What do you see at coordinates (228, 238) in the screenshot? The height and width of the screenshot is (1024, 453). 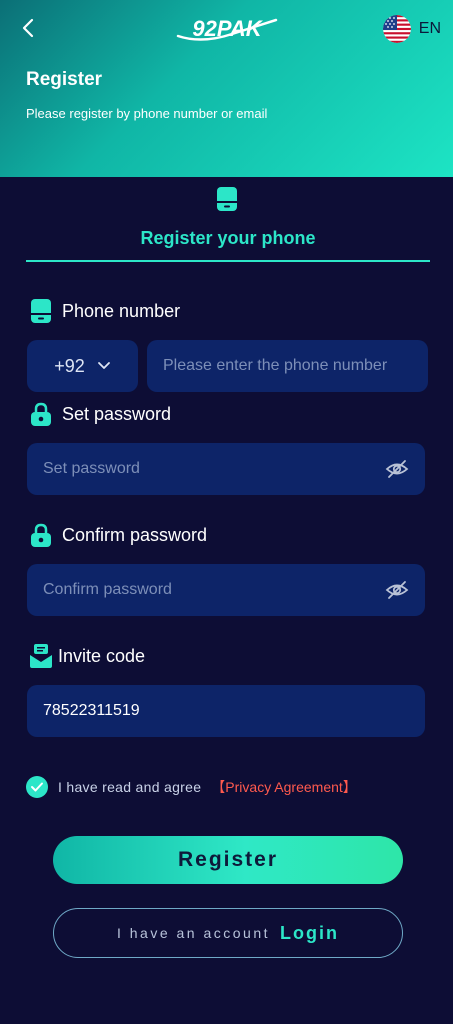 I see `tab-label: Register your phone` at bounding box center [228, 238].